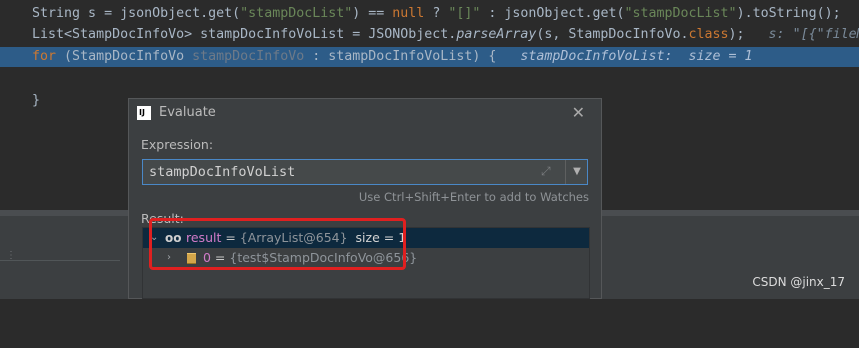  Describe the element at coordinates (177, 144) in the screenshot. I see `expression-label: Expression:` at that location.